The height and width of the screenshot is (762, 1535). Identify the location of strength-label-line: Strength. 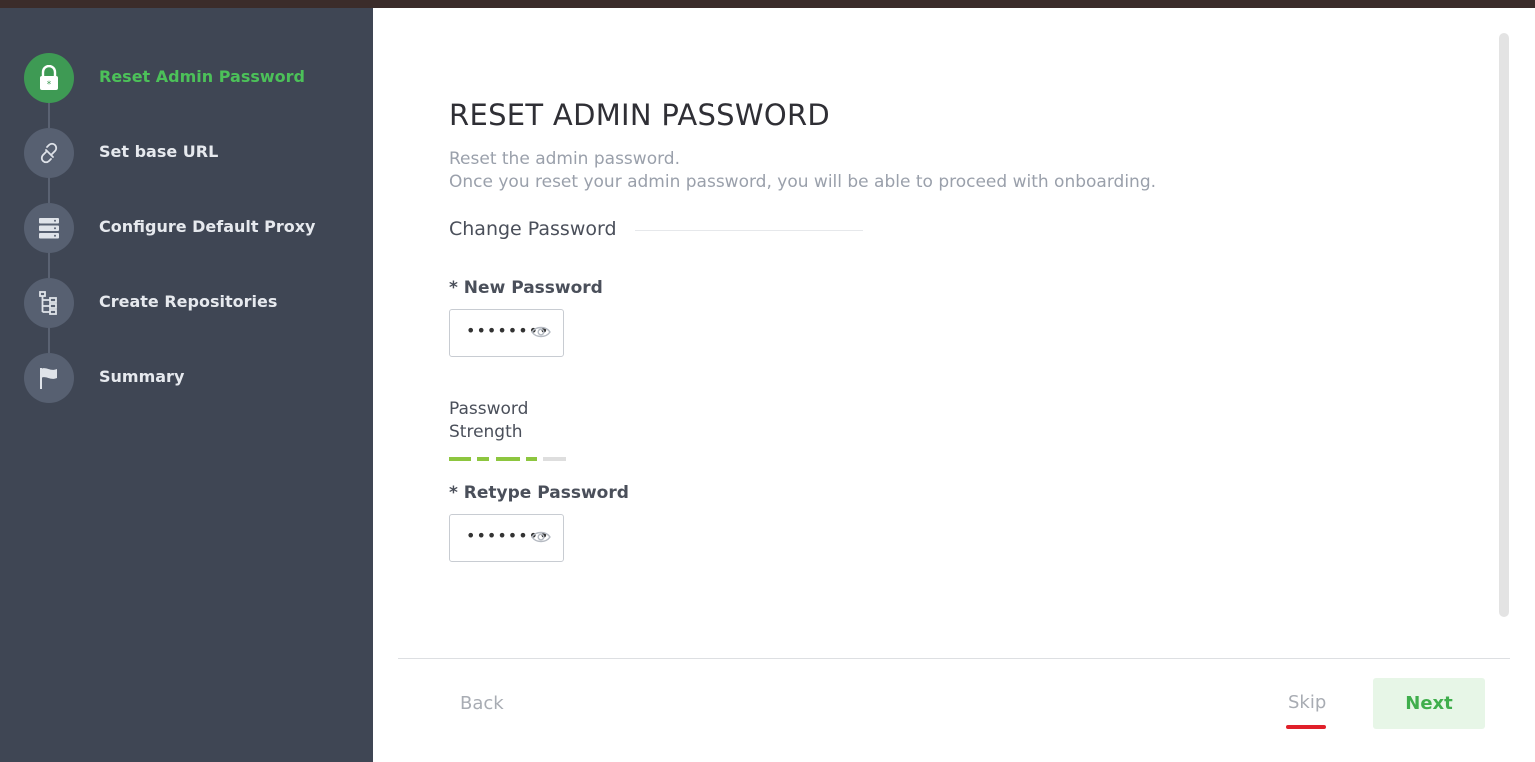
(486, 432).